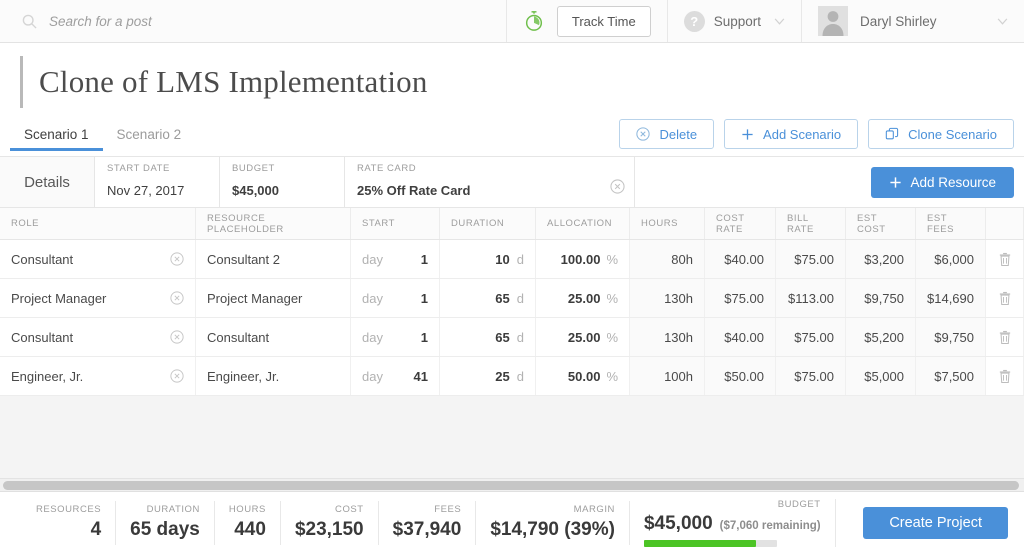 Image resolution: width=1024 pixels, height=553 pixels. What do you see at coordinates (138, 168) in the screenshot?
I see `start-date-header: START DATE` at bounding box center [138, 168].